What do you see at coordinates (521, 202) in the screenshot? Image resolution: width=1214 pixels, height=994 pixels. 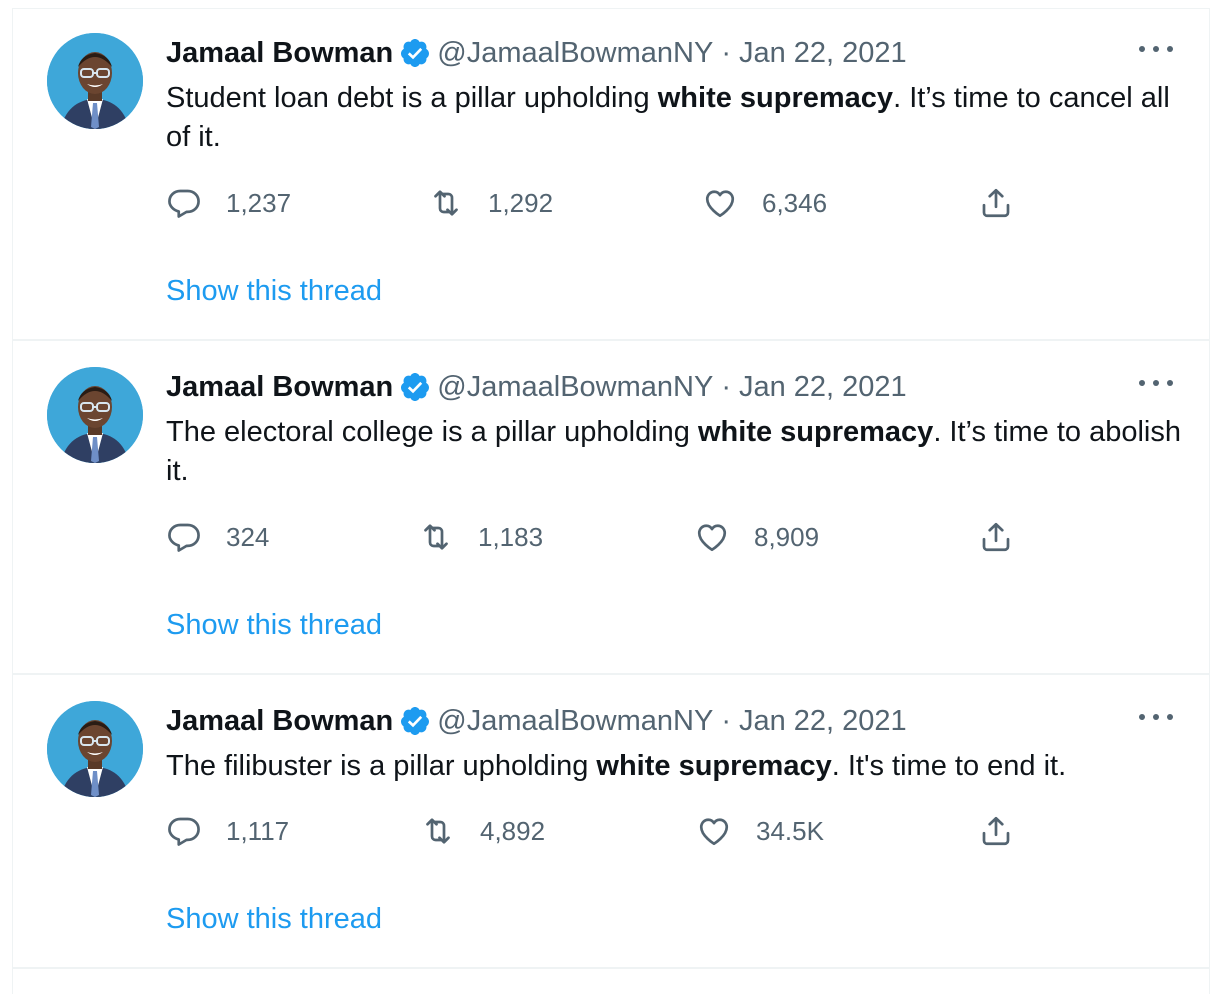 I see `retweet-count: 1,292` at bounding box center [521, 202].